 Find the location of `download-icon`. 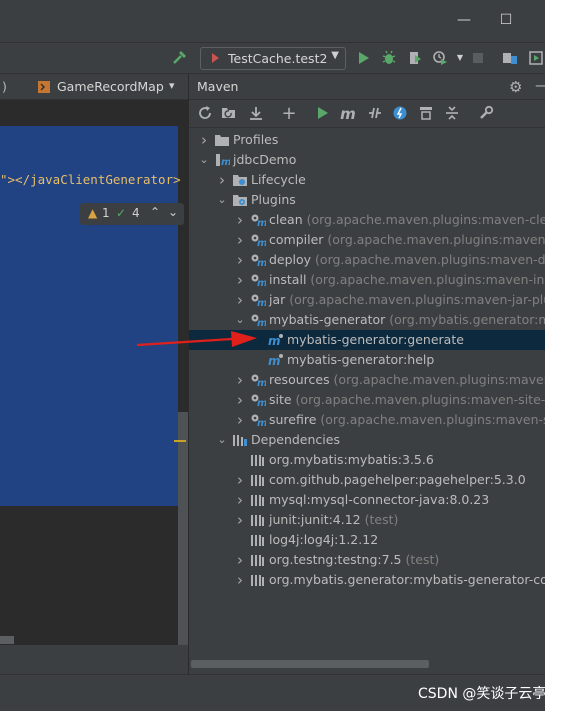

download-icon is located at coordinates (256, 114).